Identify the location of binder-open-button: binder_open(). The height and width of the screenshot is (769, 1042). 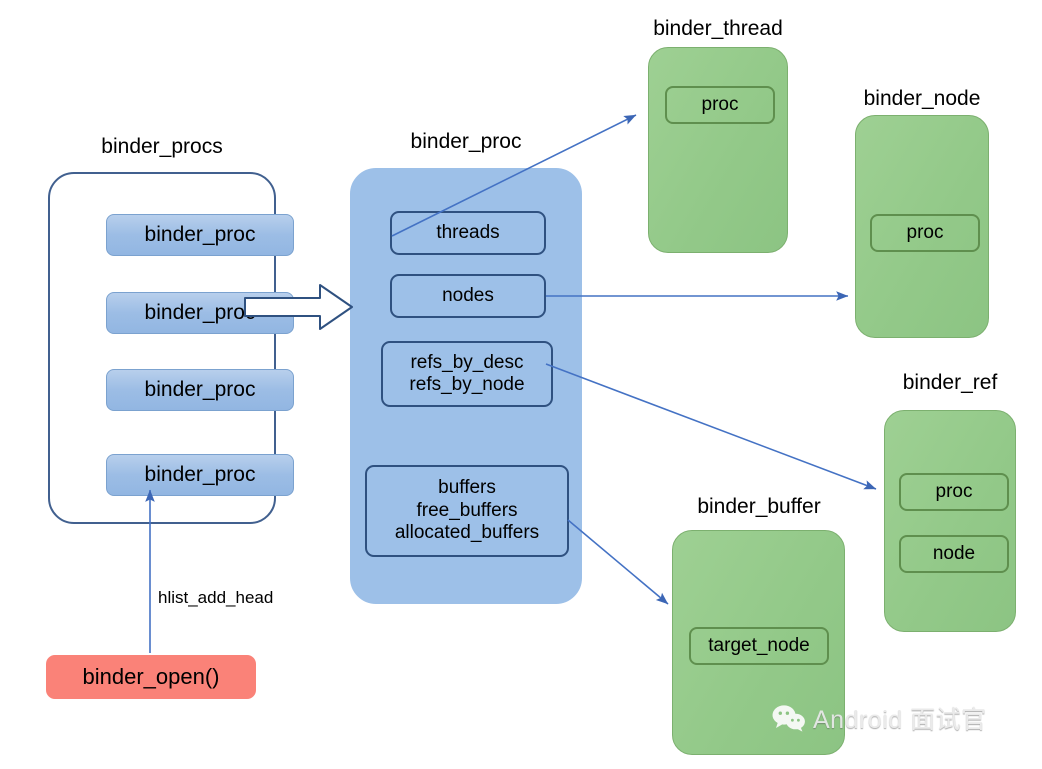
(151, 677).